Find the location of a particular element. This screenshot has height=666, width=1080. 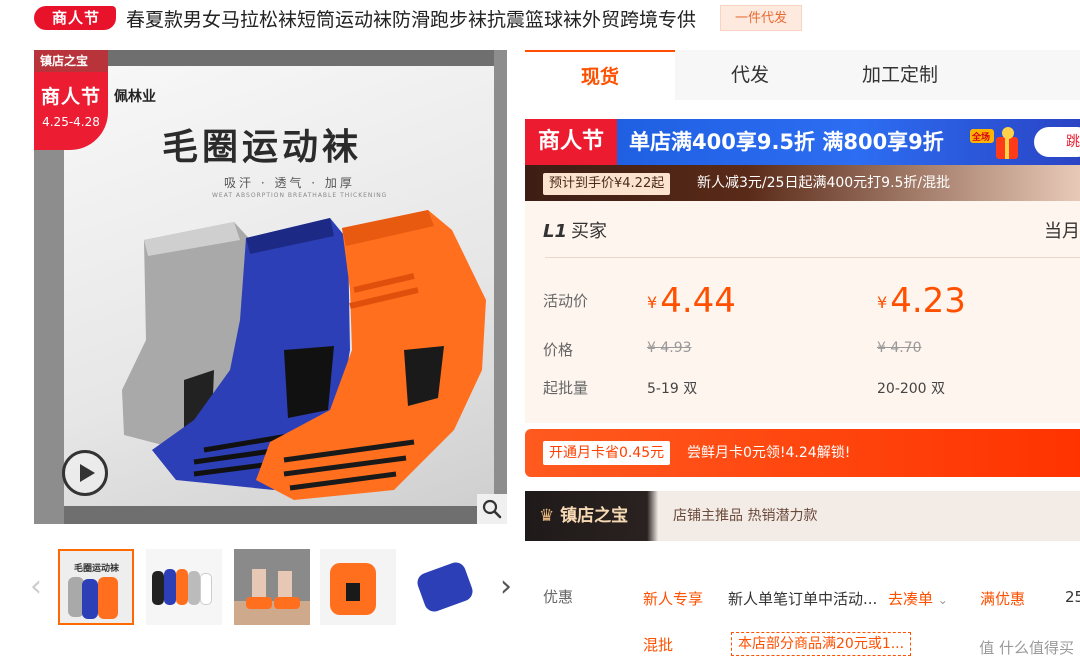

month-card-note: 尝鲜月卡0元领!4.24解锁! is located at coordinates (769, 453).